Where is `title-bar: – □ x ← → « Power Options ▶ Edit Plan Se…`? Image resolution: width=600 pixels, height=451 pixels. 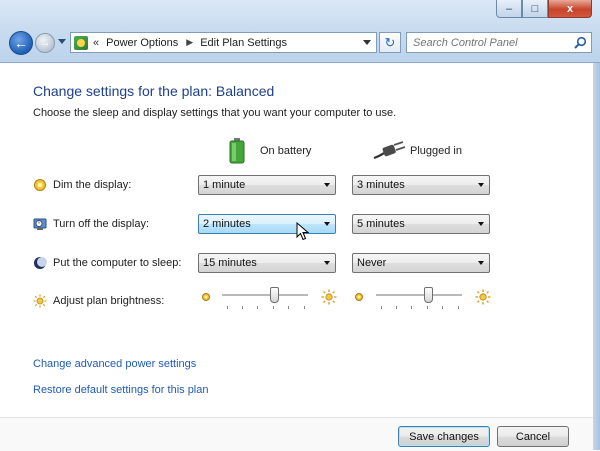 title-bar: – □ x ← → « Power Options ▶ Edit Plan Se… is located at coordinates (300, 31).